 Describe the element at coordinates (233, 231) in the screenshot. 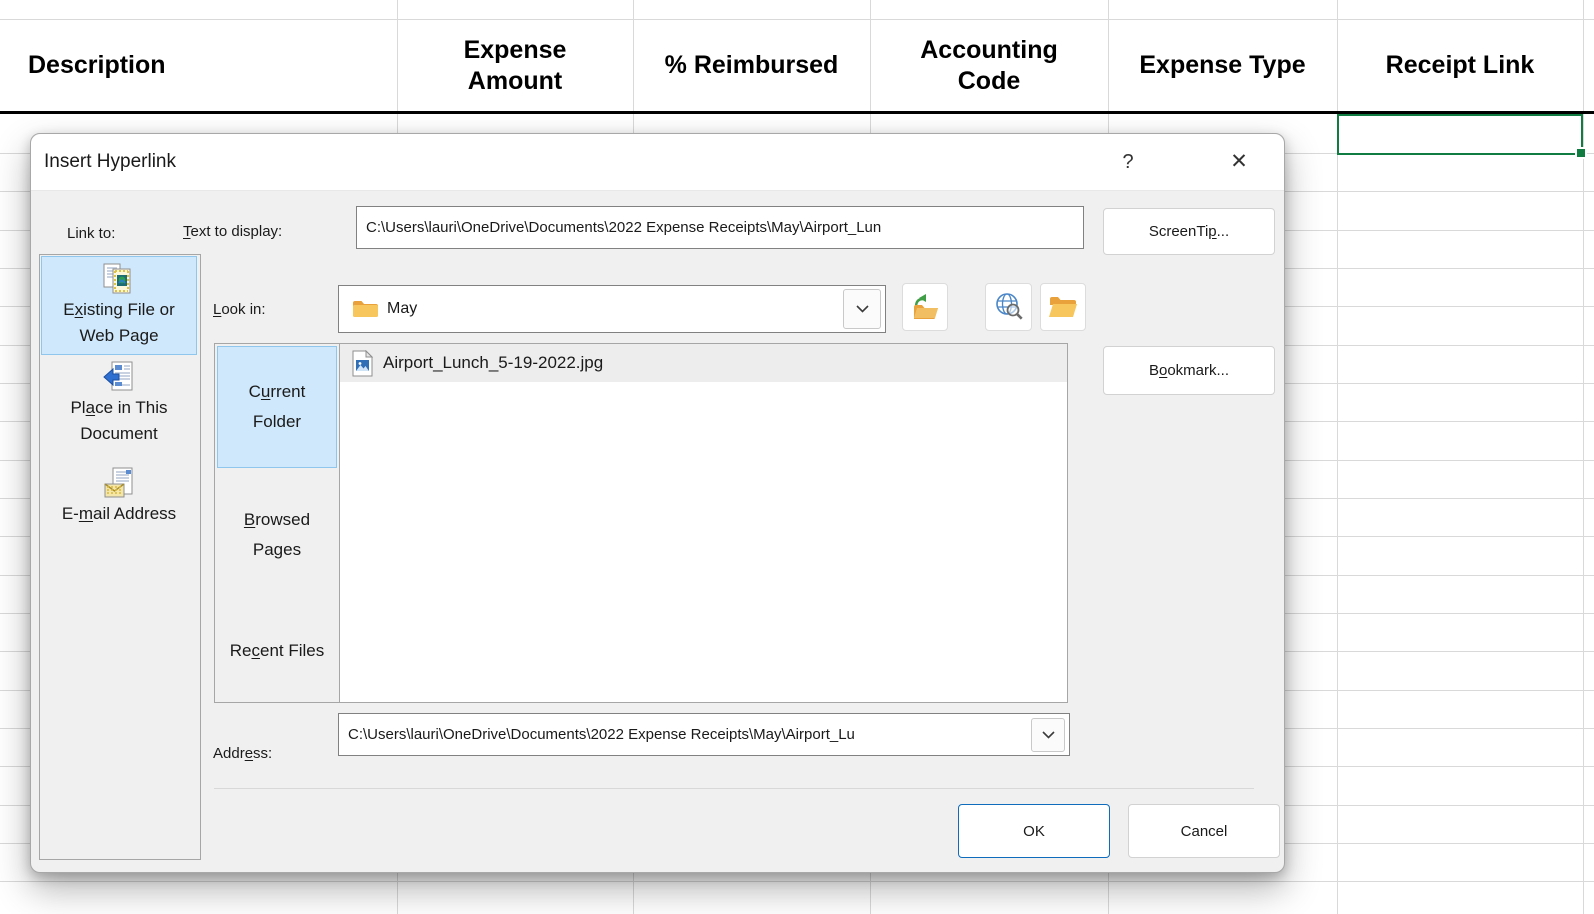

I see `text-to-display-label: Text to display:` at that location.